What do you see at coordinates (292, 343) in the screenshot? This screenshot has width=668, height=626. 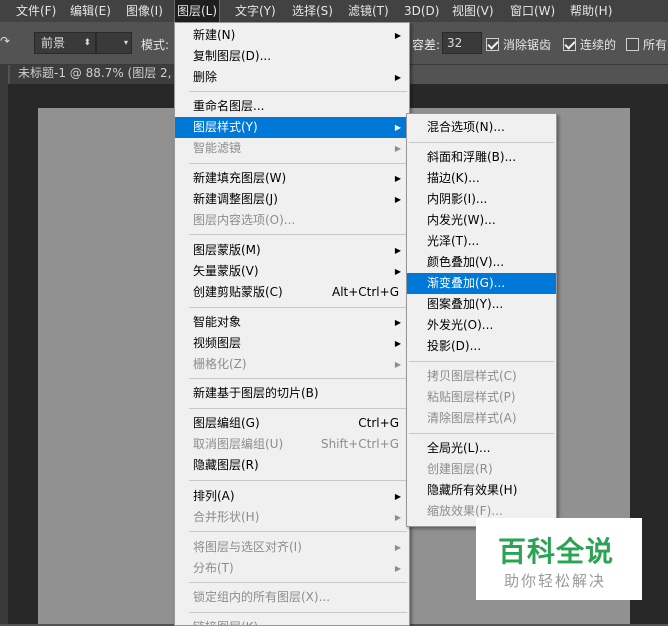 I see `menu-item-video-layer: 视频图层 ▶` at bounding box center [292, 343].